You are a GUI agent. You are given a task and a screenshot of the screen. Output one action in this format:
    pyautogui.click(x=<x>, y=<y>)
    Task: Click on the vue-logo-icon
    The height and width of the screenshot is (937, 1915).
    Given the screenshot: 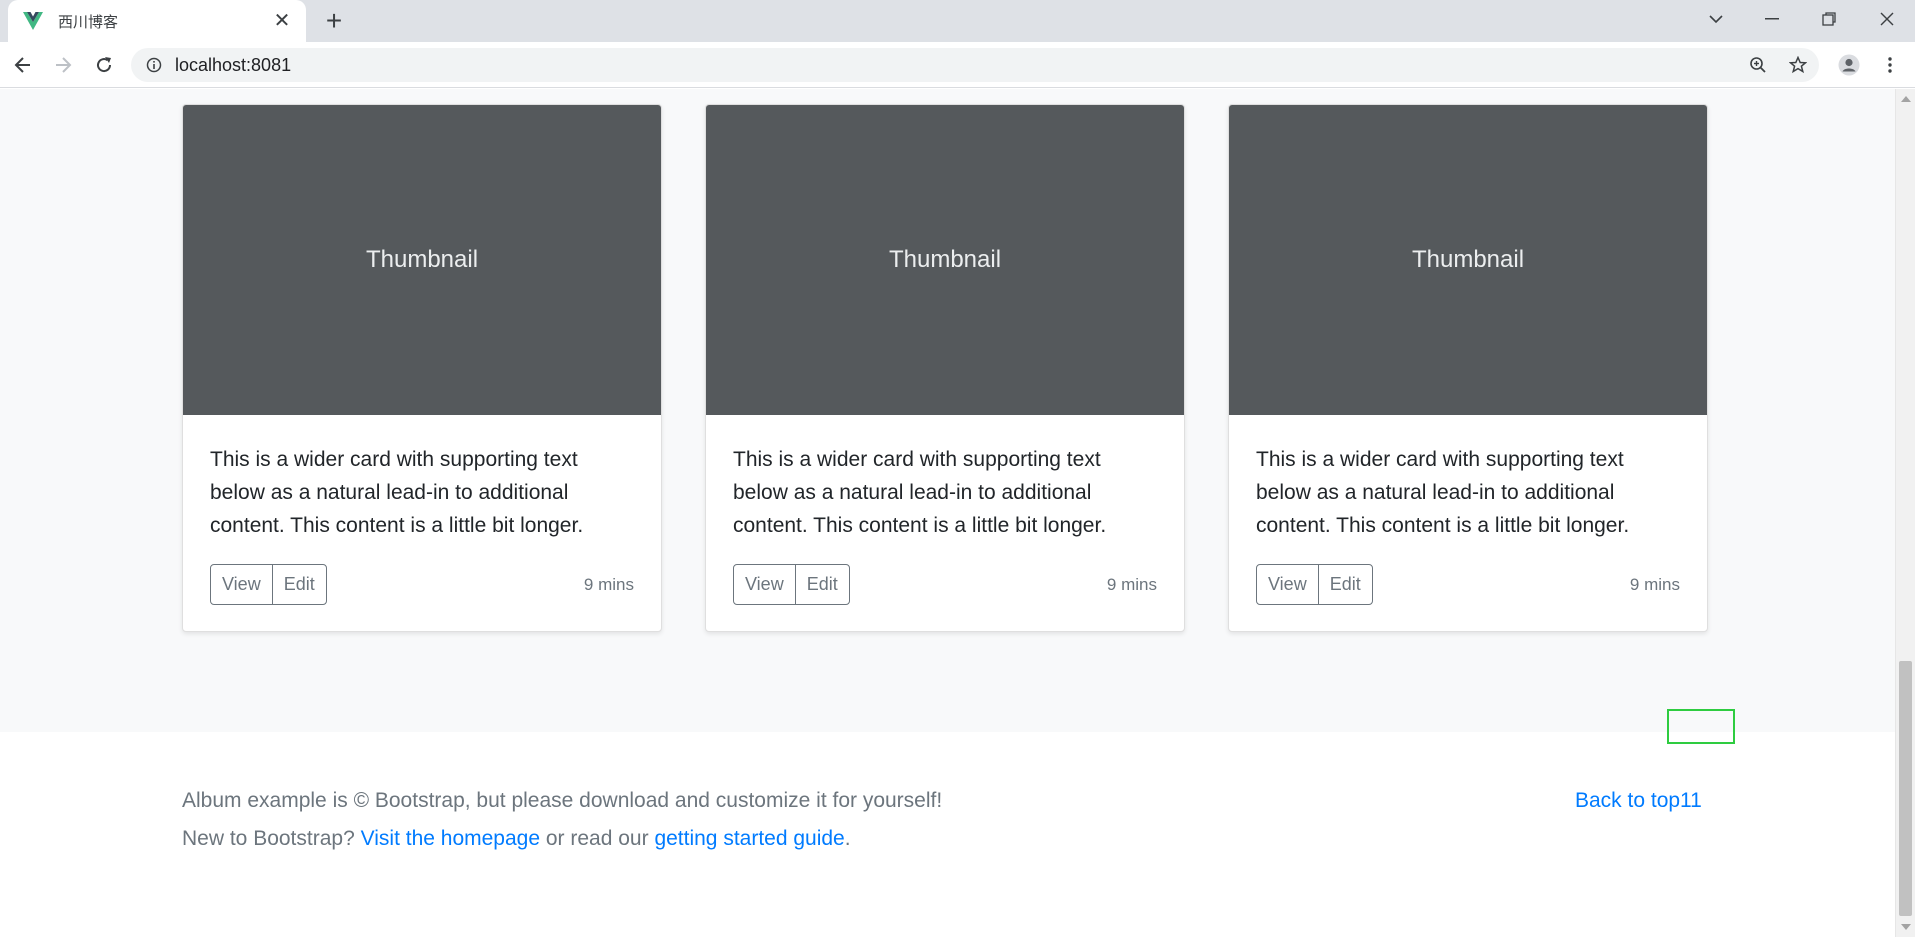 What is the action you would take?
    pyautogui.click(x=33, y=21)
    